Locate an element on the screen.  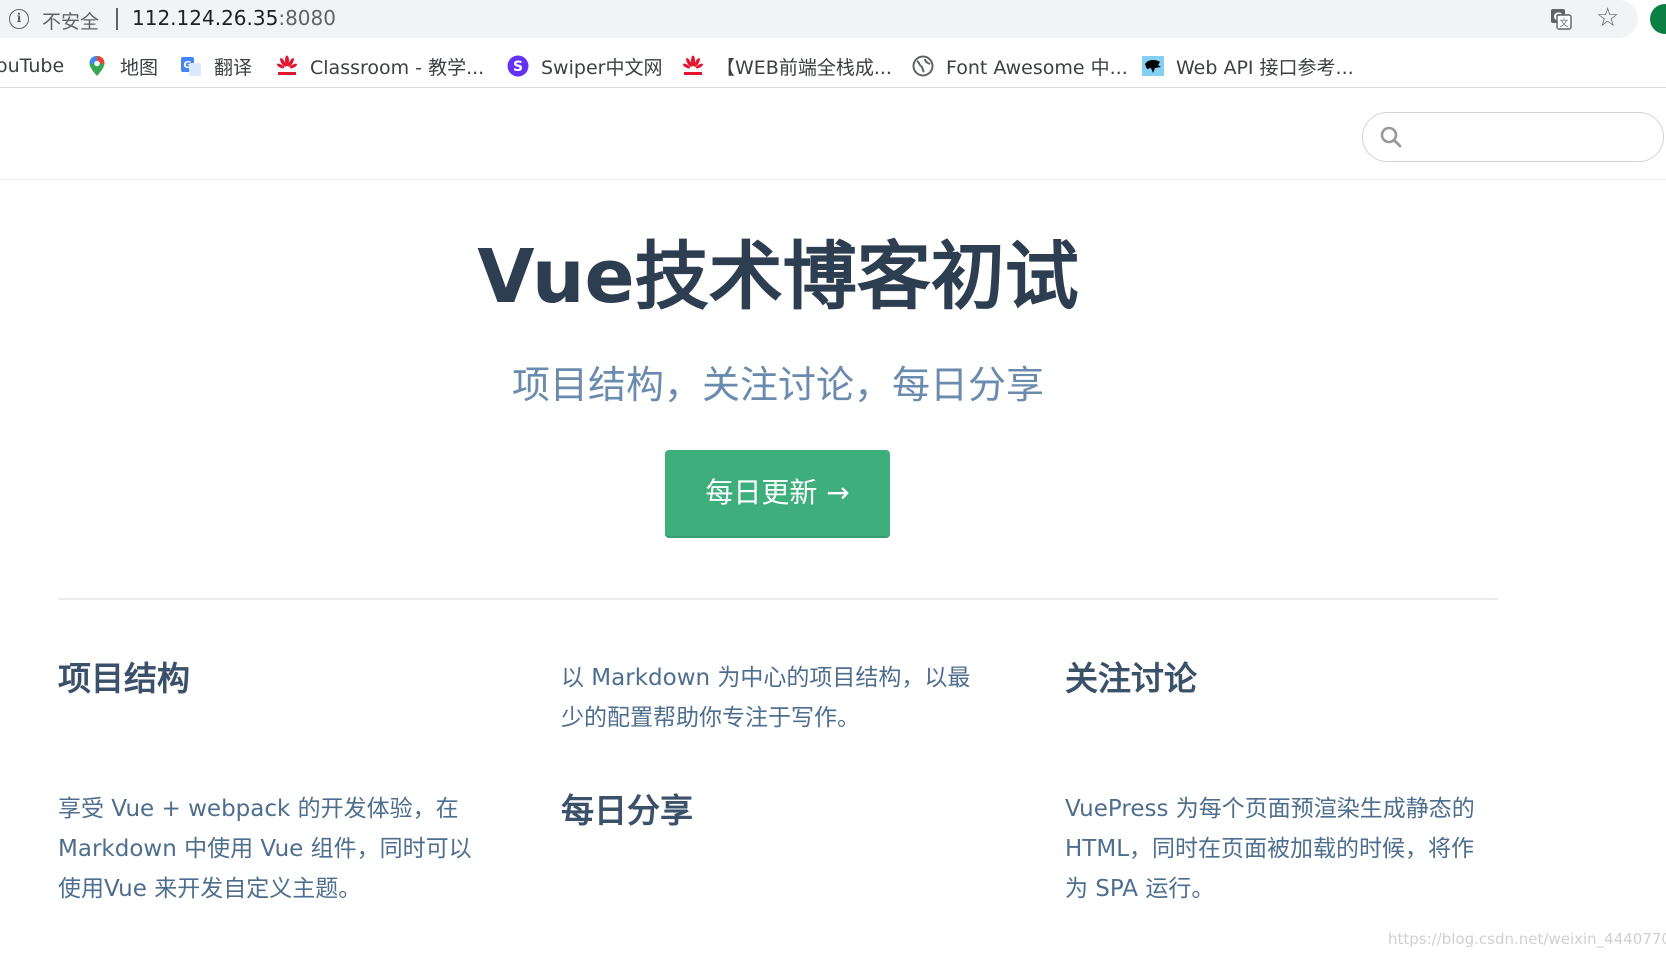
daily-update-button: 每日更新 → is located at coordinates (777, 494).